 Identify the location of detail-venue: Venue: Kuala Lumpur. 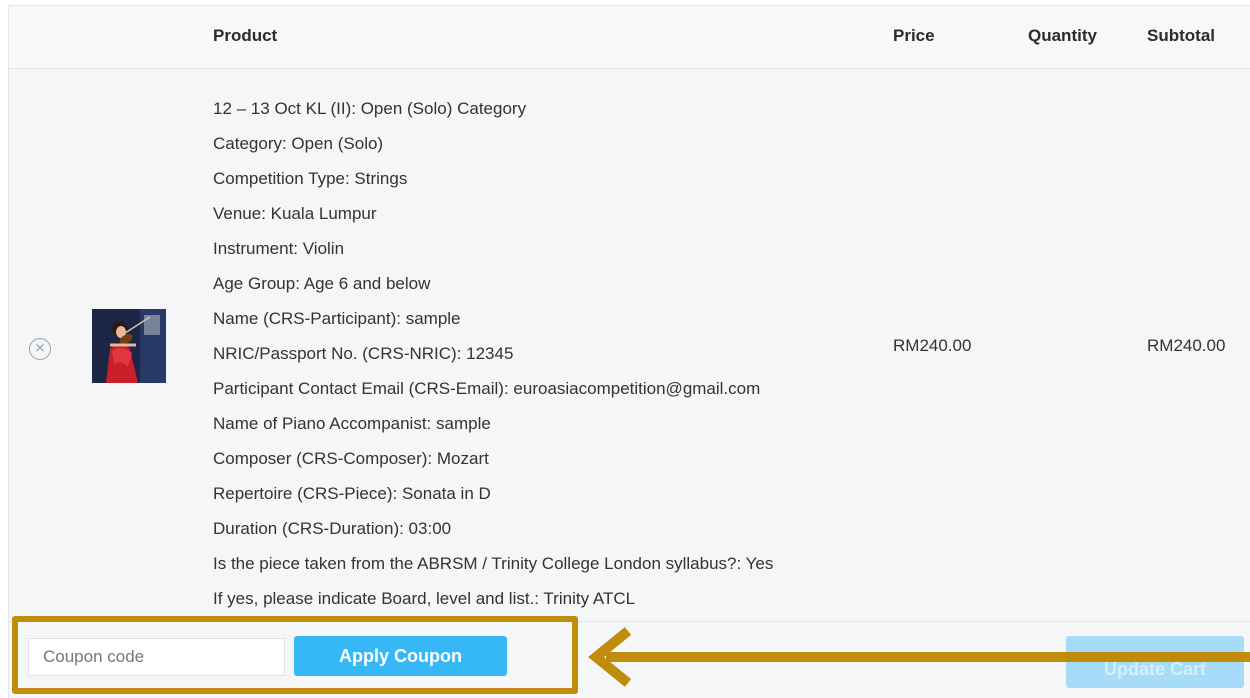
(295, 213).